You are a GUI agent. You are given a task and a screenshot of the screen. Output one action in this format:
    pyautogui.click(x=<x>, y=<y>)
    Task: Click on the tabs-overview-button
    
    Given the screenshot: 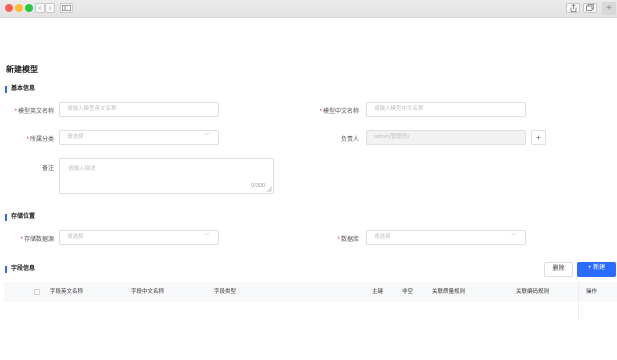 What is the action you would take?
    pyautogui.click(x=590, y=8)
    